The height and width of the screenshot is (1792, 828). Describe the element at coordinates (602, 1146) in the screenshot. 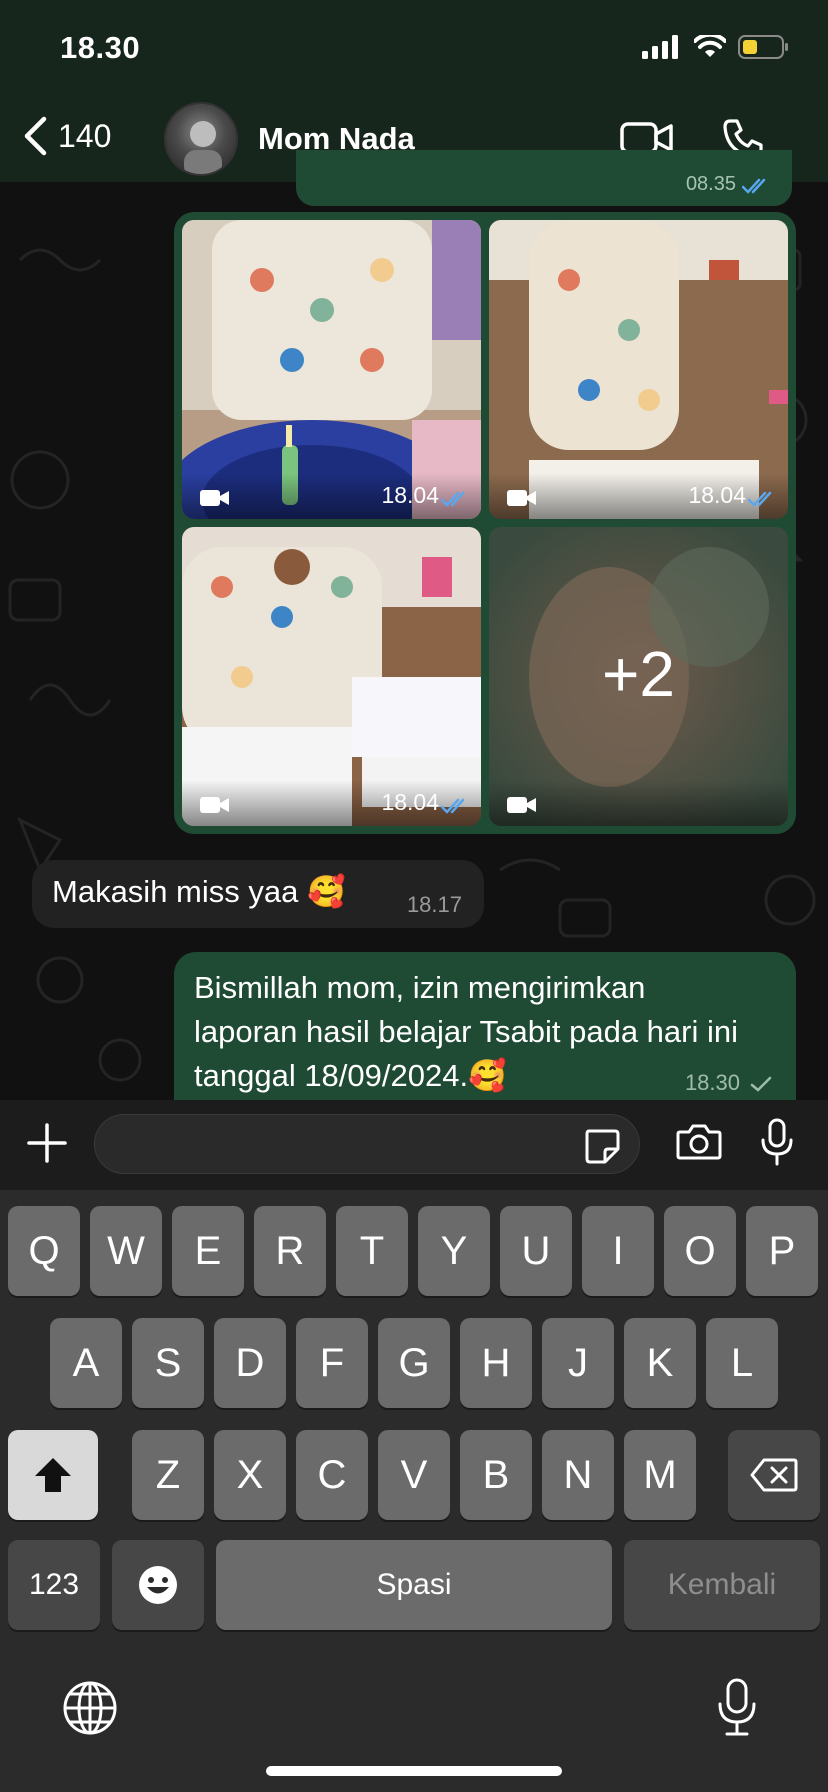

I see `sticker-icon` at that location.